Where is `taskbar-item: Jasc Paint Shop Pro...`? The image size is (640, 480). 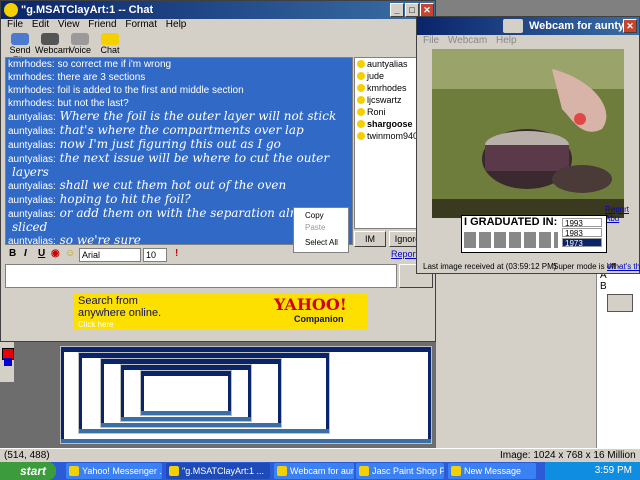
taskbar-item: Jasc Paint Shop Pro... is located at coordinates (400, 471).